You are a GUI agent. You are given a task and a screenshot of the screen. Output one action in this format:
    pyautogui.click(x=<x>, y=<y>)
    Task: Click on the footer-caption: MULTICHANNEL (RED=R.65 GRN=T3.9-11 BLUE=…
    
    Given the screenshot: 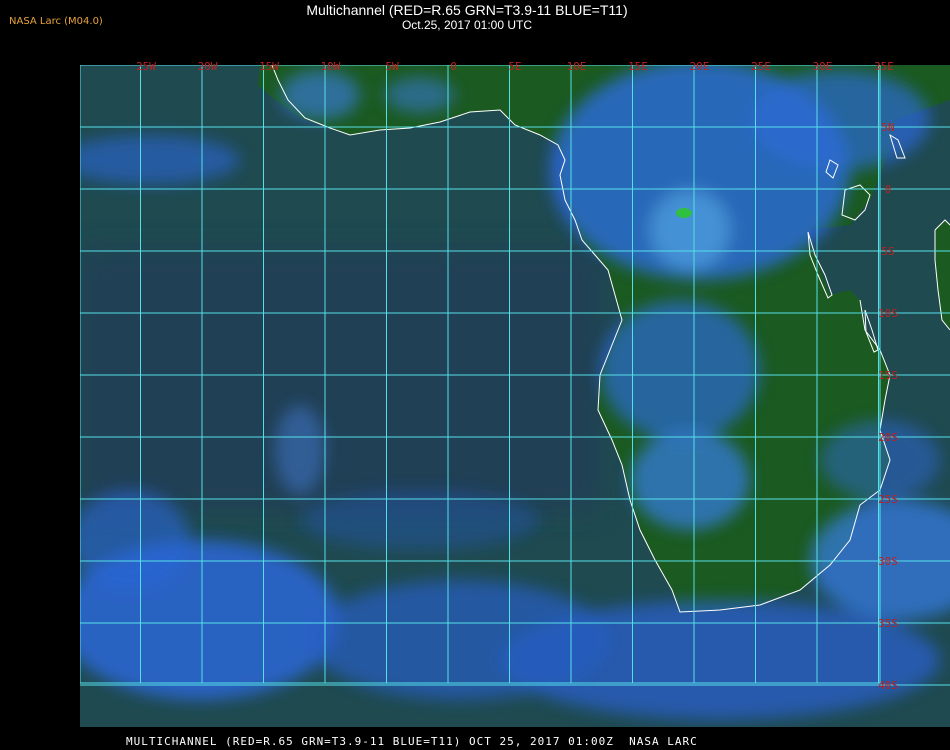 What is the action you would take?
    pyautogui.click(x=412, y=741)
    